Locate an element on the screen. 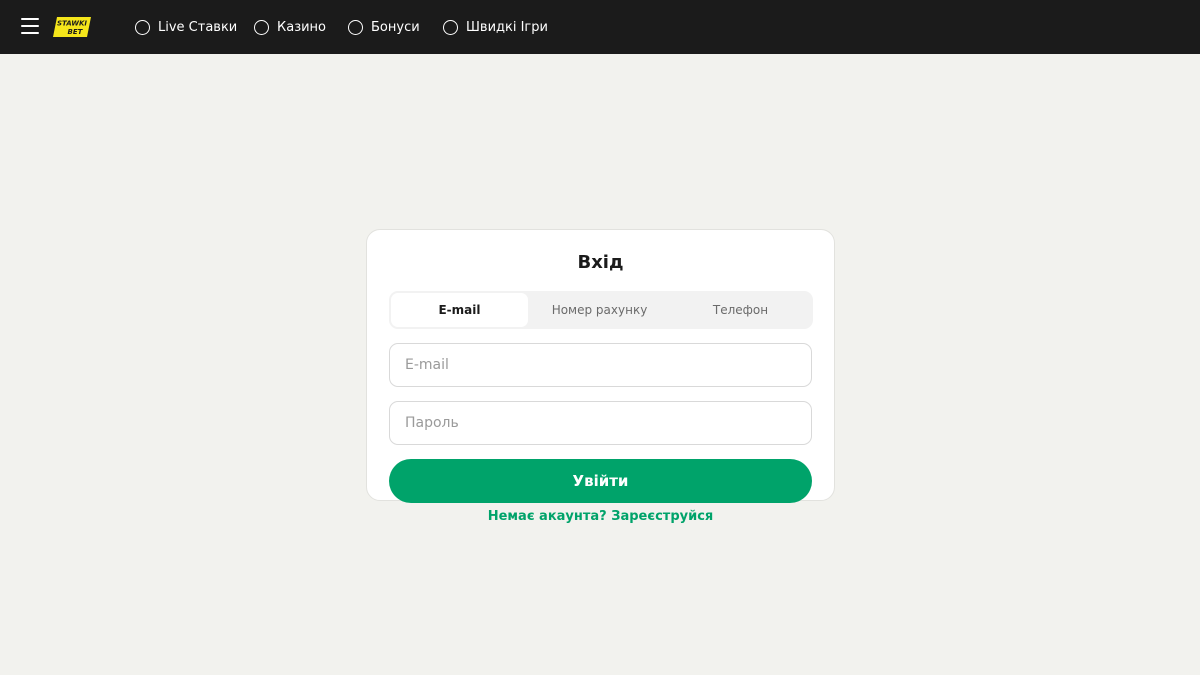  hamburger-icon is located at coordinates (30, 26).